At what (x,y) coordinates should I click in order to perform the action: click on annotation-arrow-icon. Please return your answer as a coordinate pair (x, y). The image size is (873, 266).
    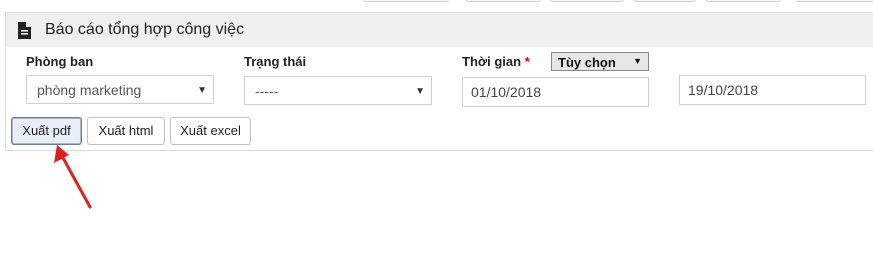
    Looking at the image, I should click on (73, 177).